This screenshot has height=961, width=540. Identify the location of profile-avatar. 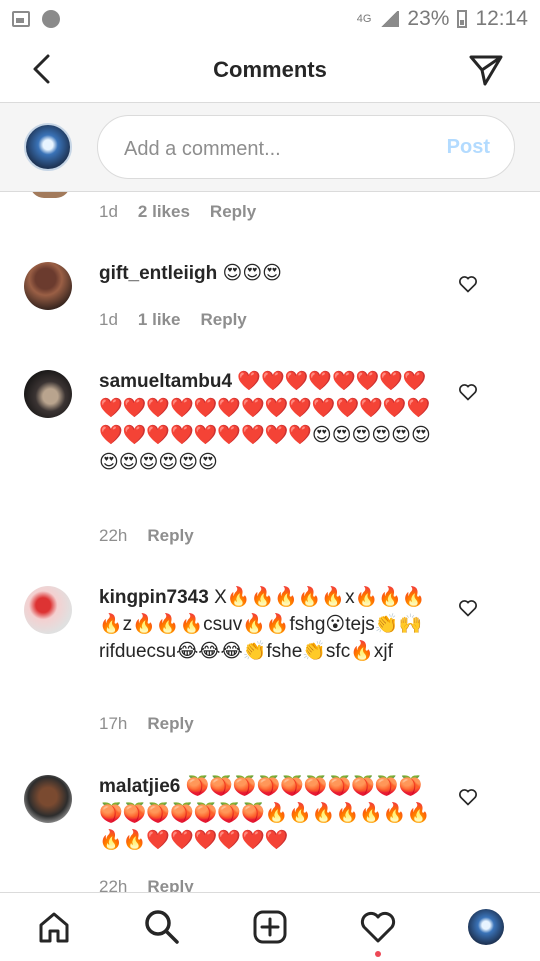
(486, 927).